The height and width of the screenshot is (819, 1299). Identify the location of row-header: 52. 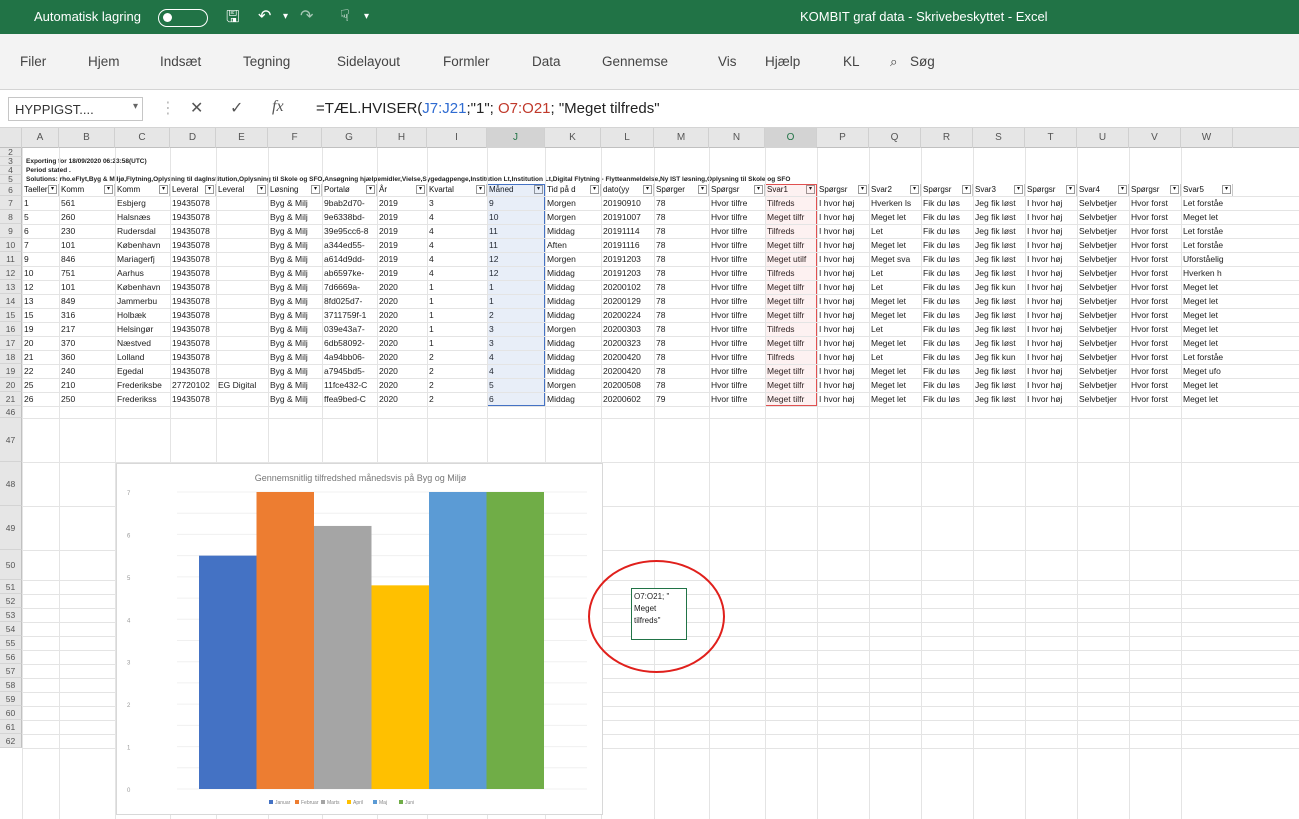
(11, 601).